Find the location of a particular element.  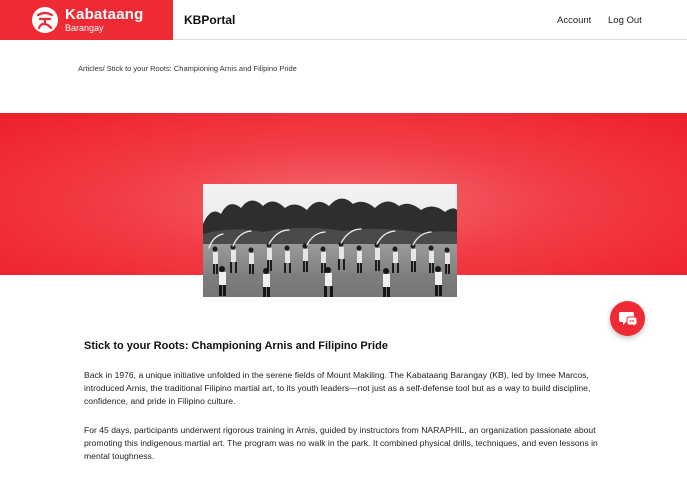

account-link: Account is located at coordinates (574, 20).